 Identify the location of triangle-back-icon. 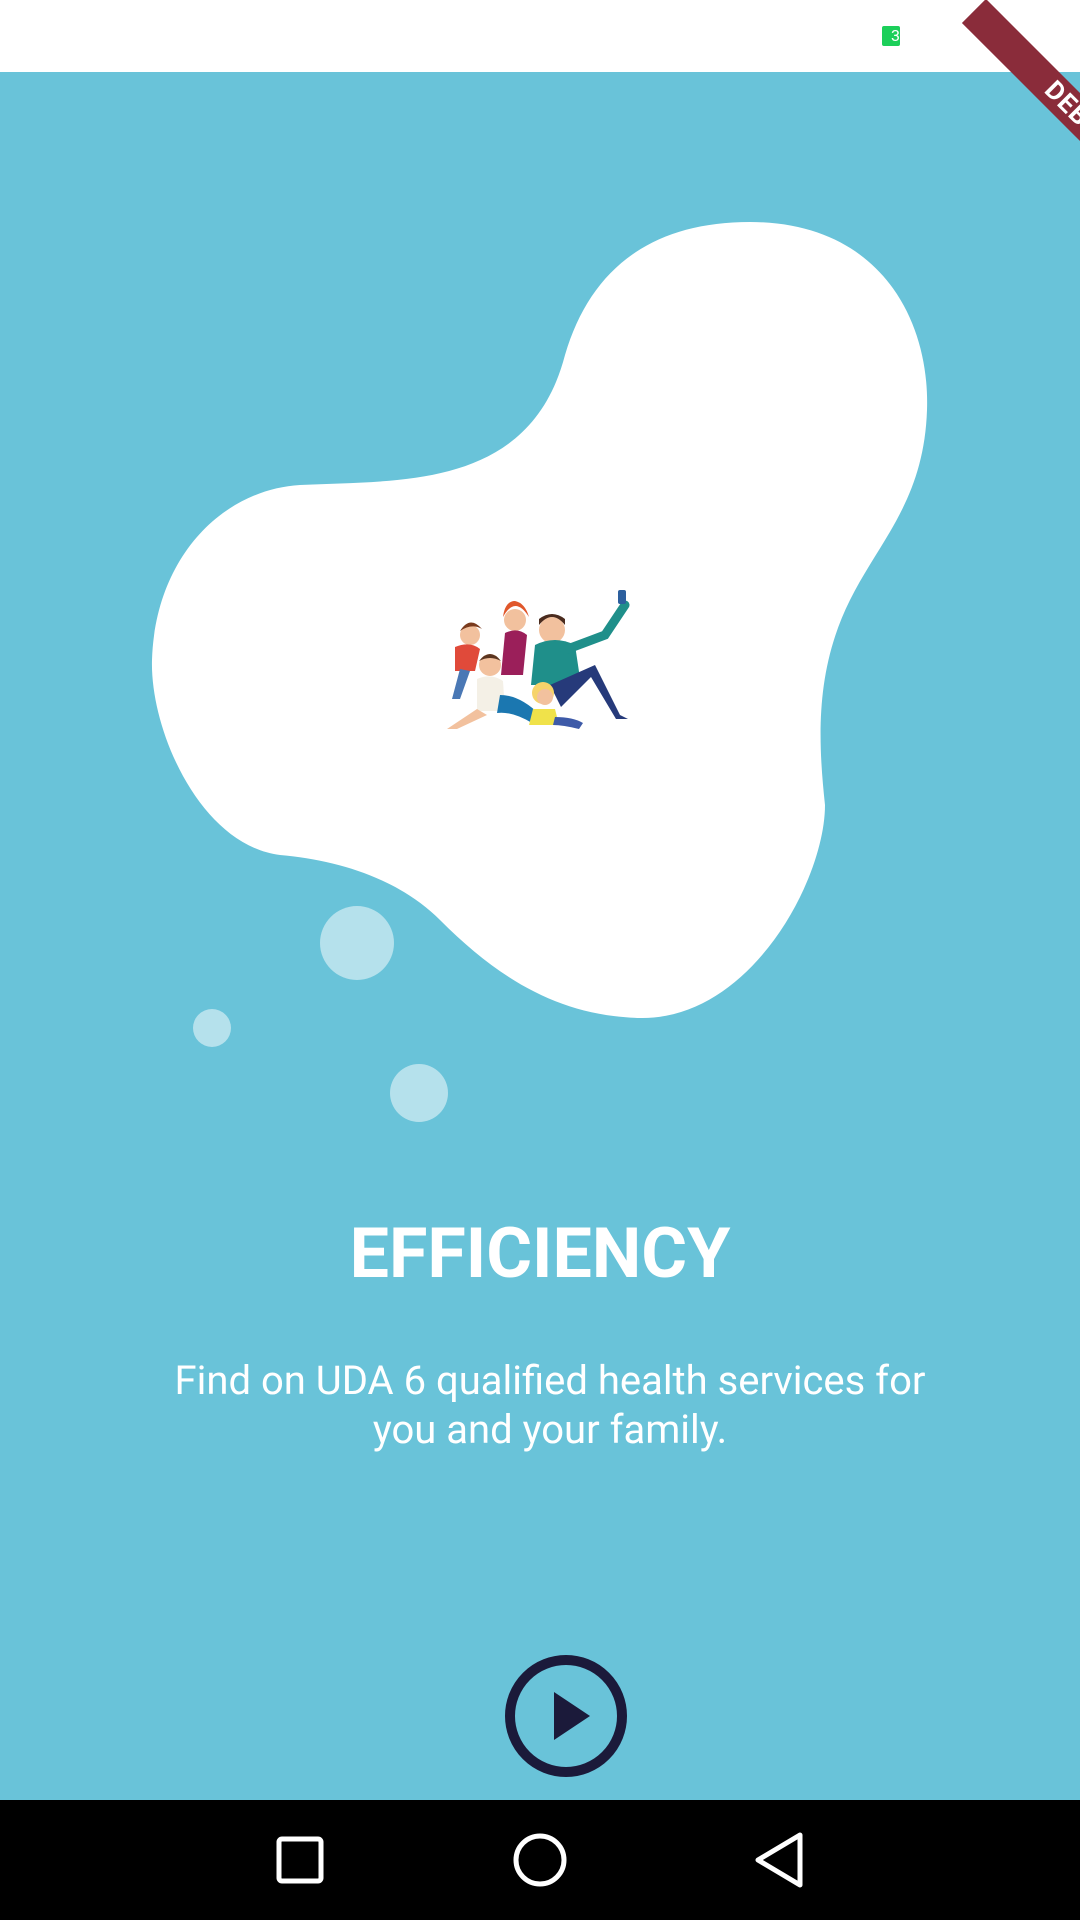
(779, 1860).